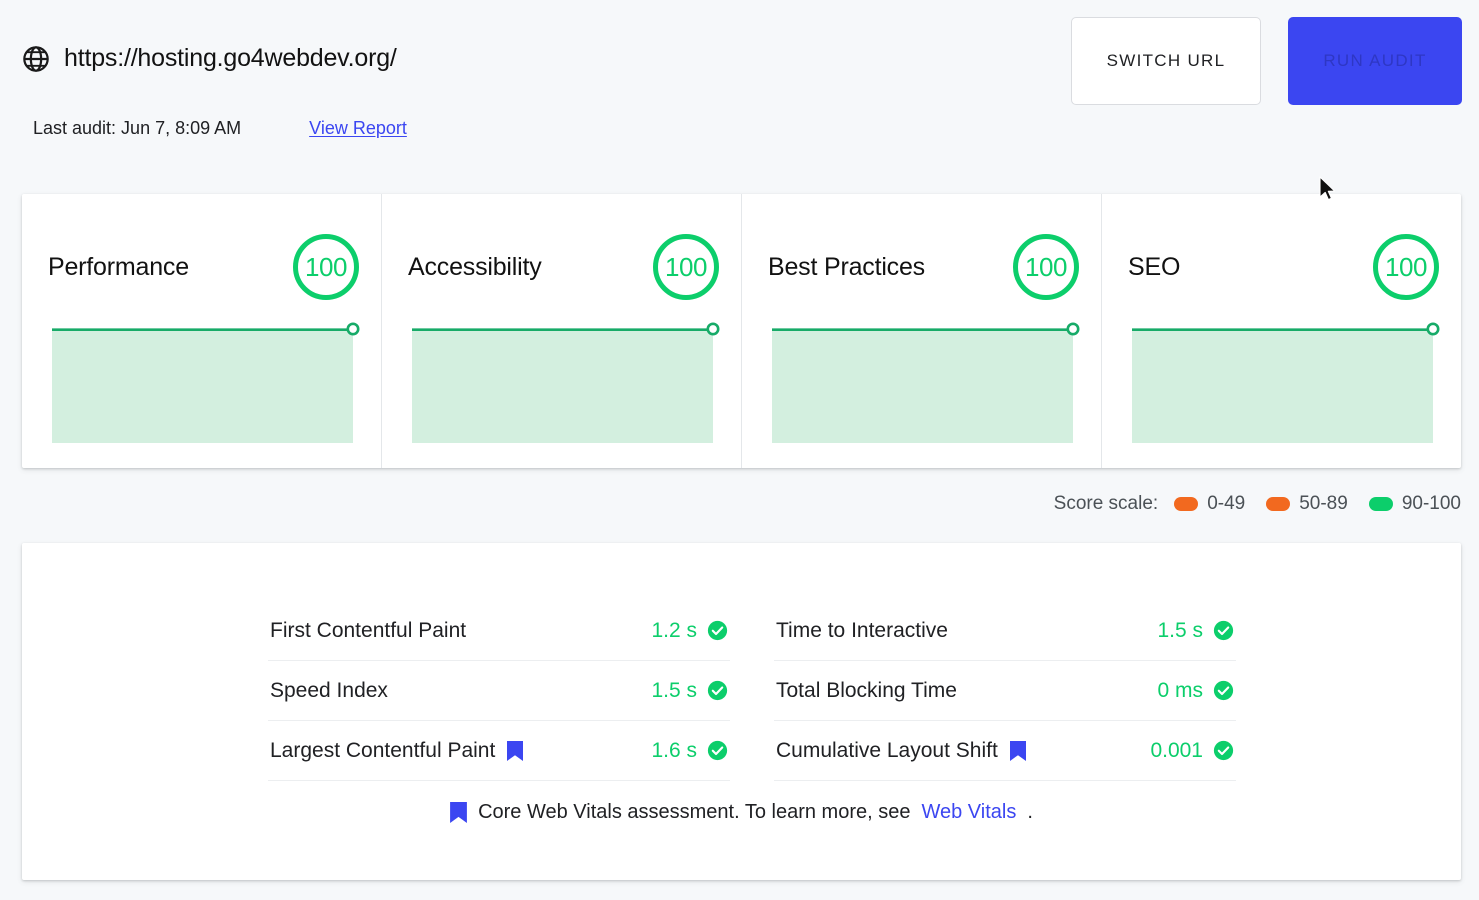 Image resolution: width=1479 pixels, height=900 pixels. What do you see at coordinates (1431, 503) in the screenshot?
I see `legend-range-label: 90-100` at bounding box center [1431, 503].